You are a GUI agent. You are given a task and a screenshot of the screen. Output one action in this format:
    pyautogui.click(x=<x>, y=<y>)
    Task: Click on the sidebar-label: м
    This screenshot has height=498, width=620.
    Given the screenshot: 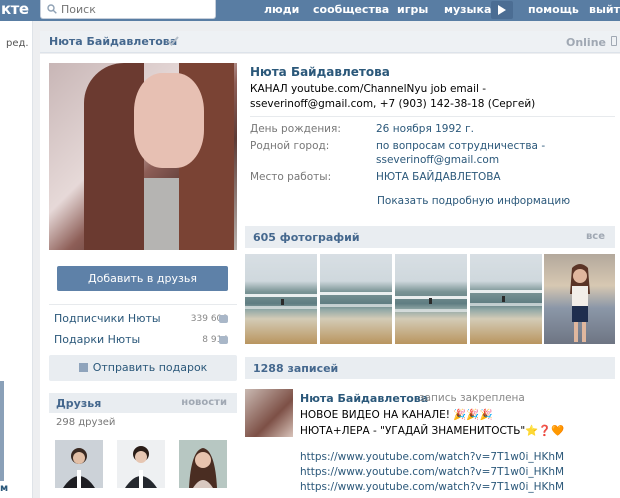 What is the action you would take?
    pyautogui.click(x=4, y=488)
    